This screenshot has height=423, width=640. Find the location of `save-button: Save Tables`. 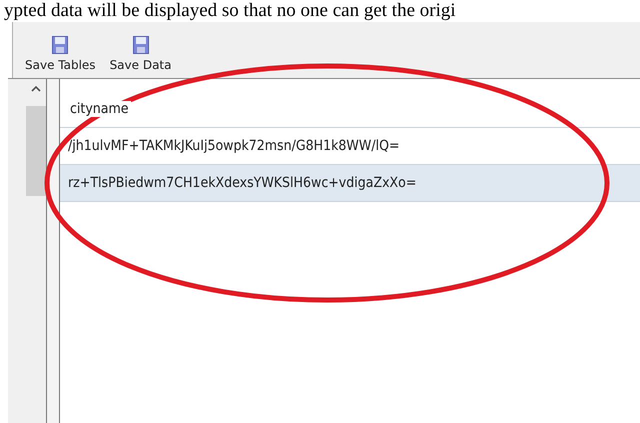

save-button: Save Tables is located at coordinates (60, 54).